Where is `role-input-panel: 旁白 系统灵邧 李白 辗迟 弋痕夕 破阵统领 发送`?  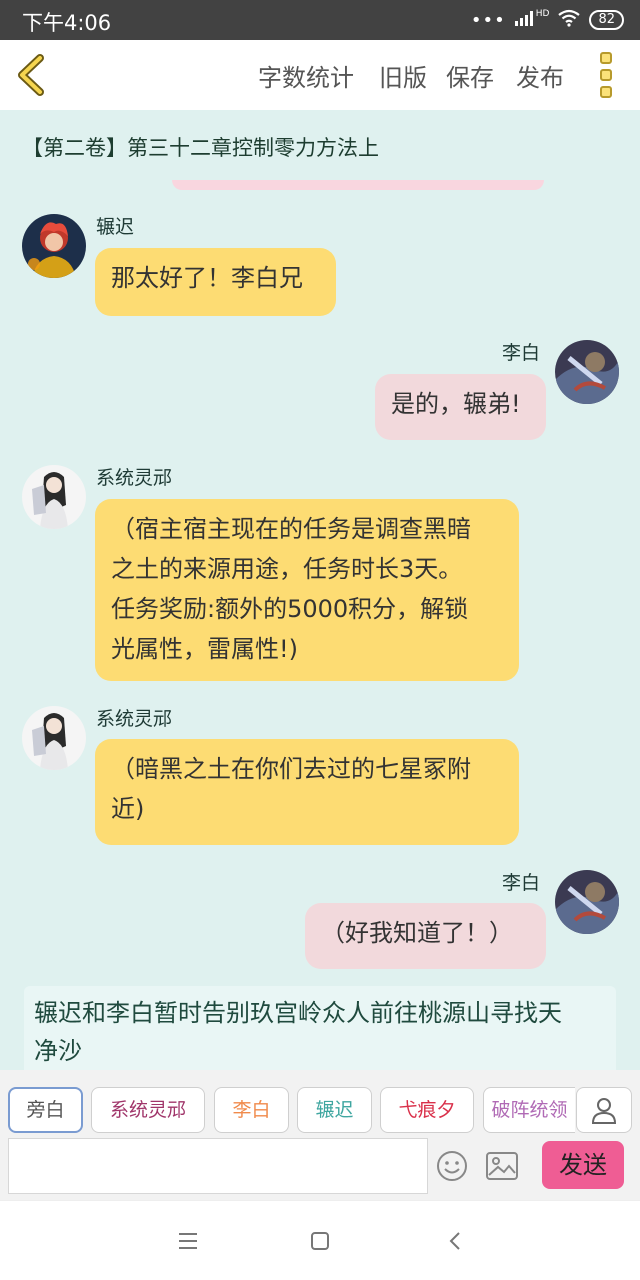
role-input-panel: 旁白 系统灵邧 李白 辗迟 弋痕夕 破阵统领 发送 is located at coordinates (320, 1135).